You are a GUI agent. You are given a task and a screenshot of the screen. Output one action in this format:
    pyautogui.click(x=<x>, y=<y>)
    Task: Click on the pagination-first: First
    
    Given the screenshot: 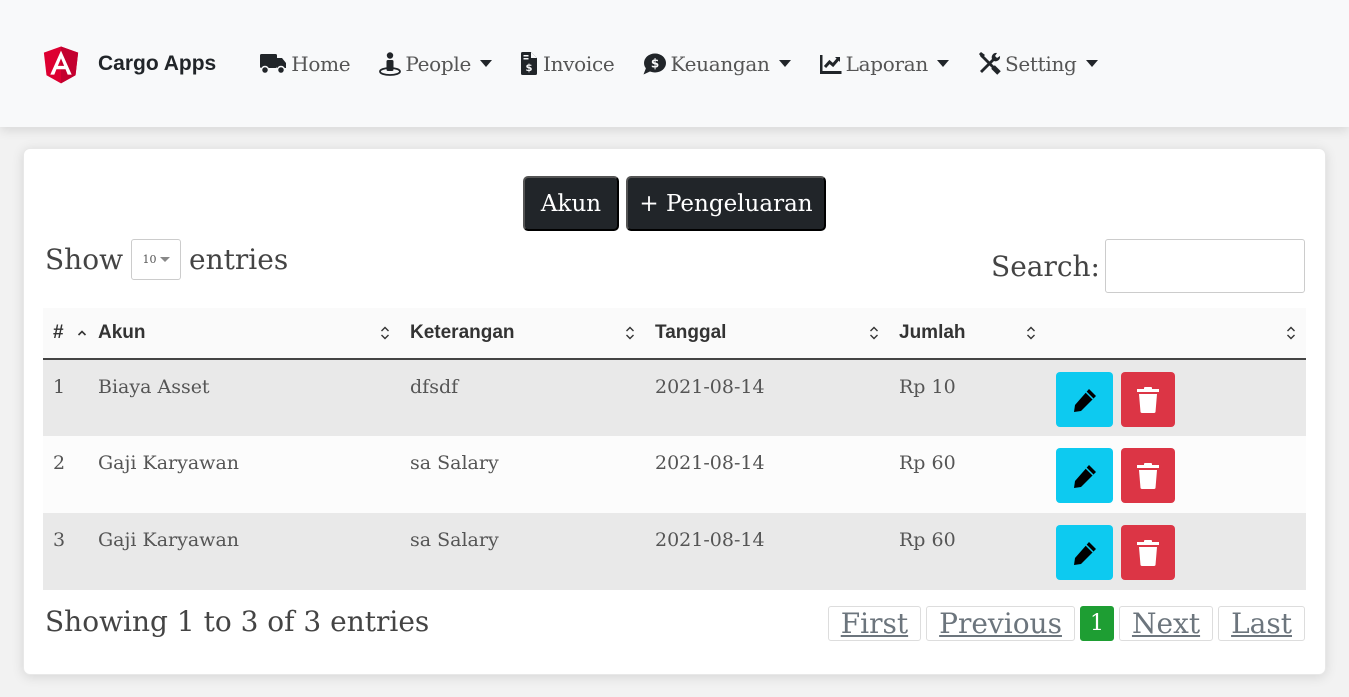 What is the action you would take?
    pyautogui.click(x=874, y=623)
    